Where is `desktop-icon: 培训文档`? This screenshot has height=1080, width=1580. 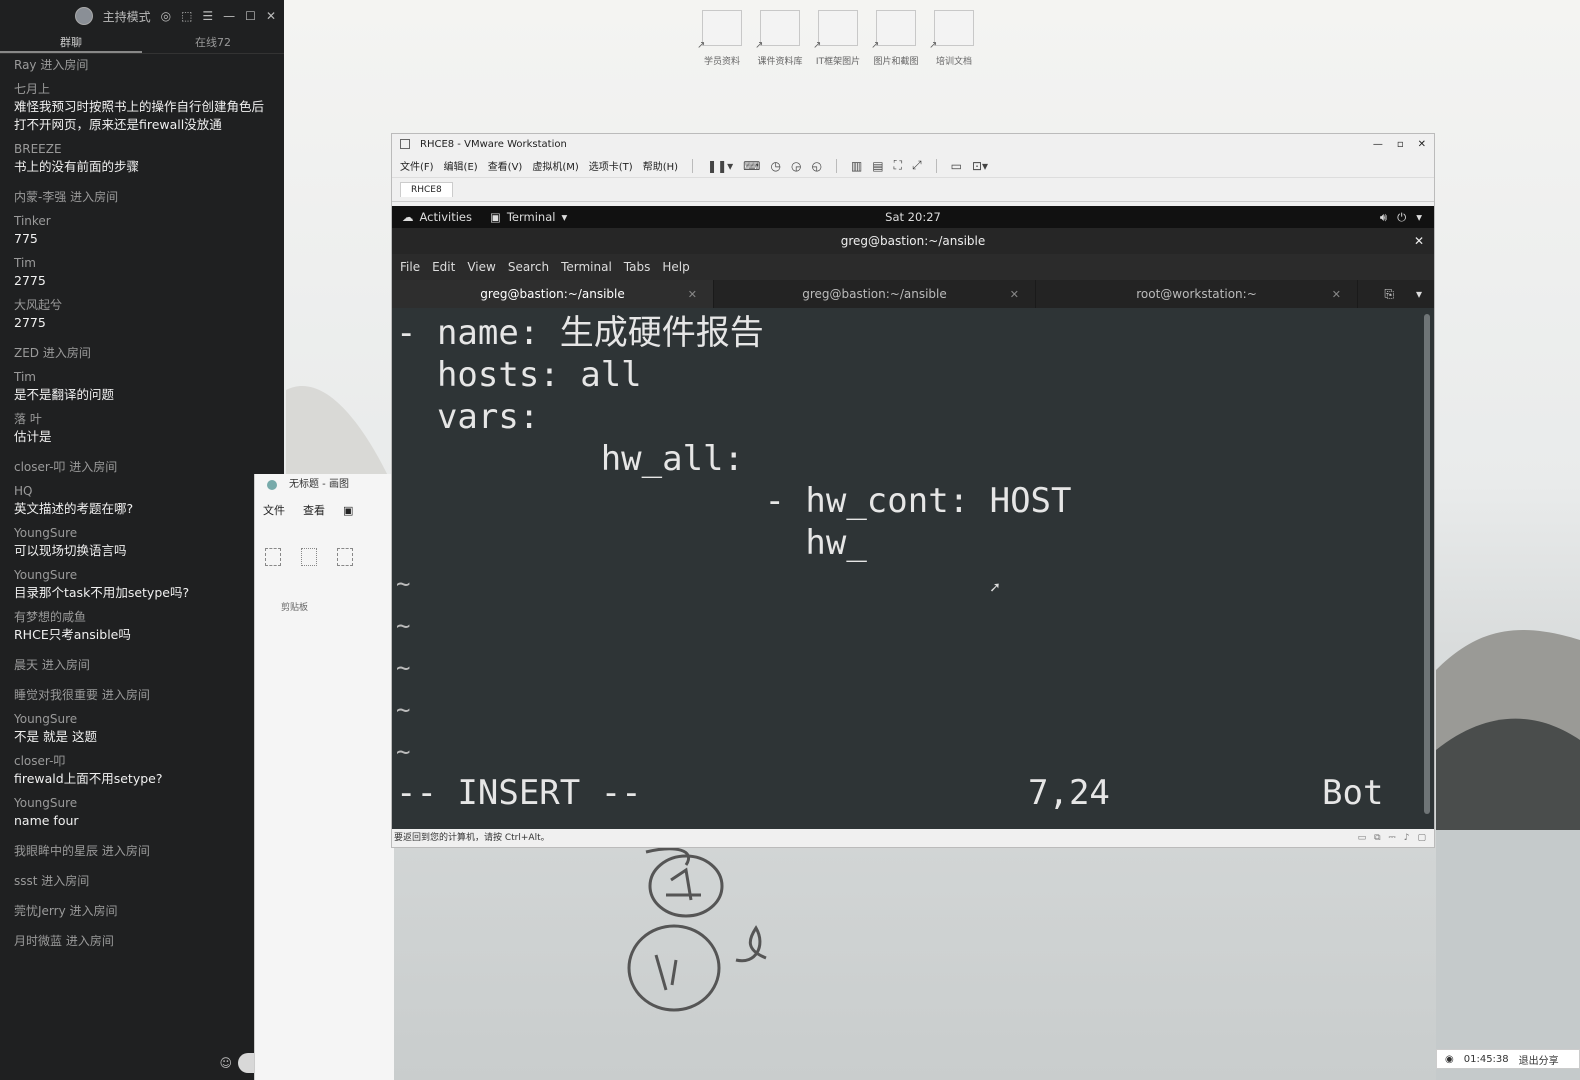
desktop-icon: 培训文档 is located at coordinates (954, 38).